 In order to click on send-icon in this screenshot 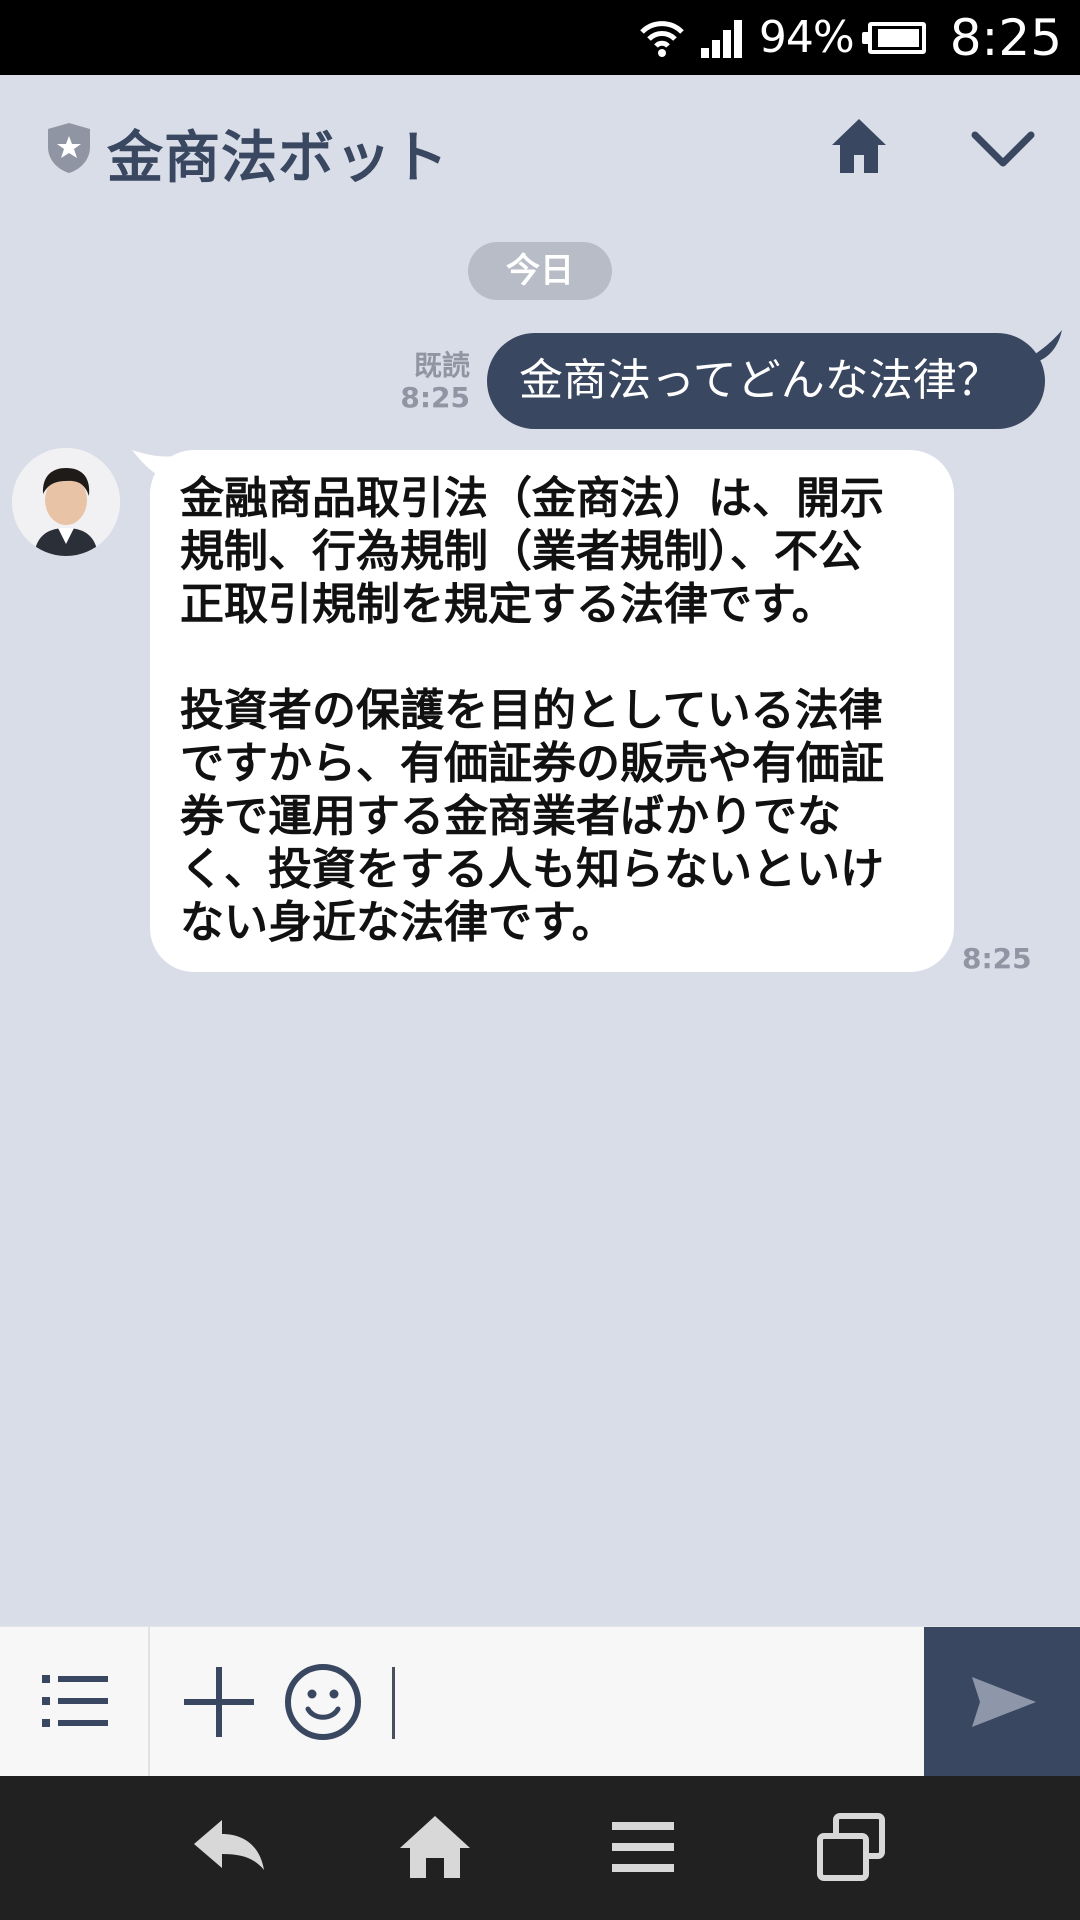, I will do `click(1004, 1702)`.